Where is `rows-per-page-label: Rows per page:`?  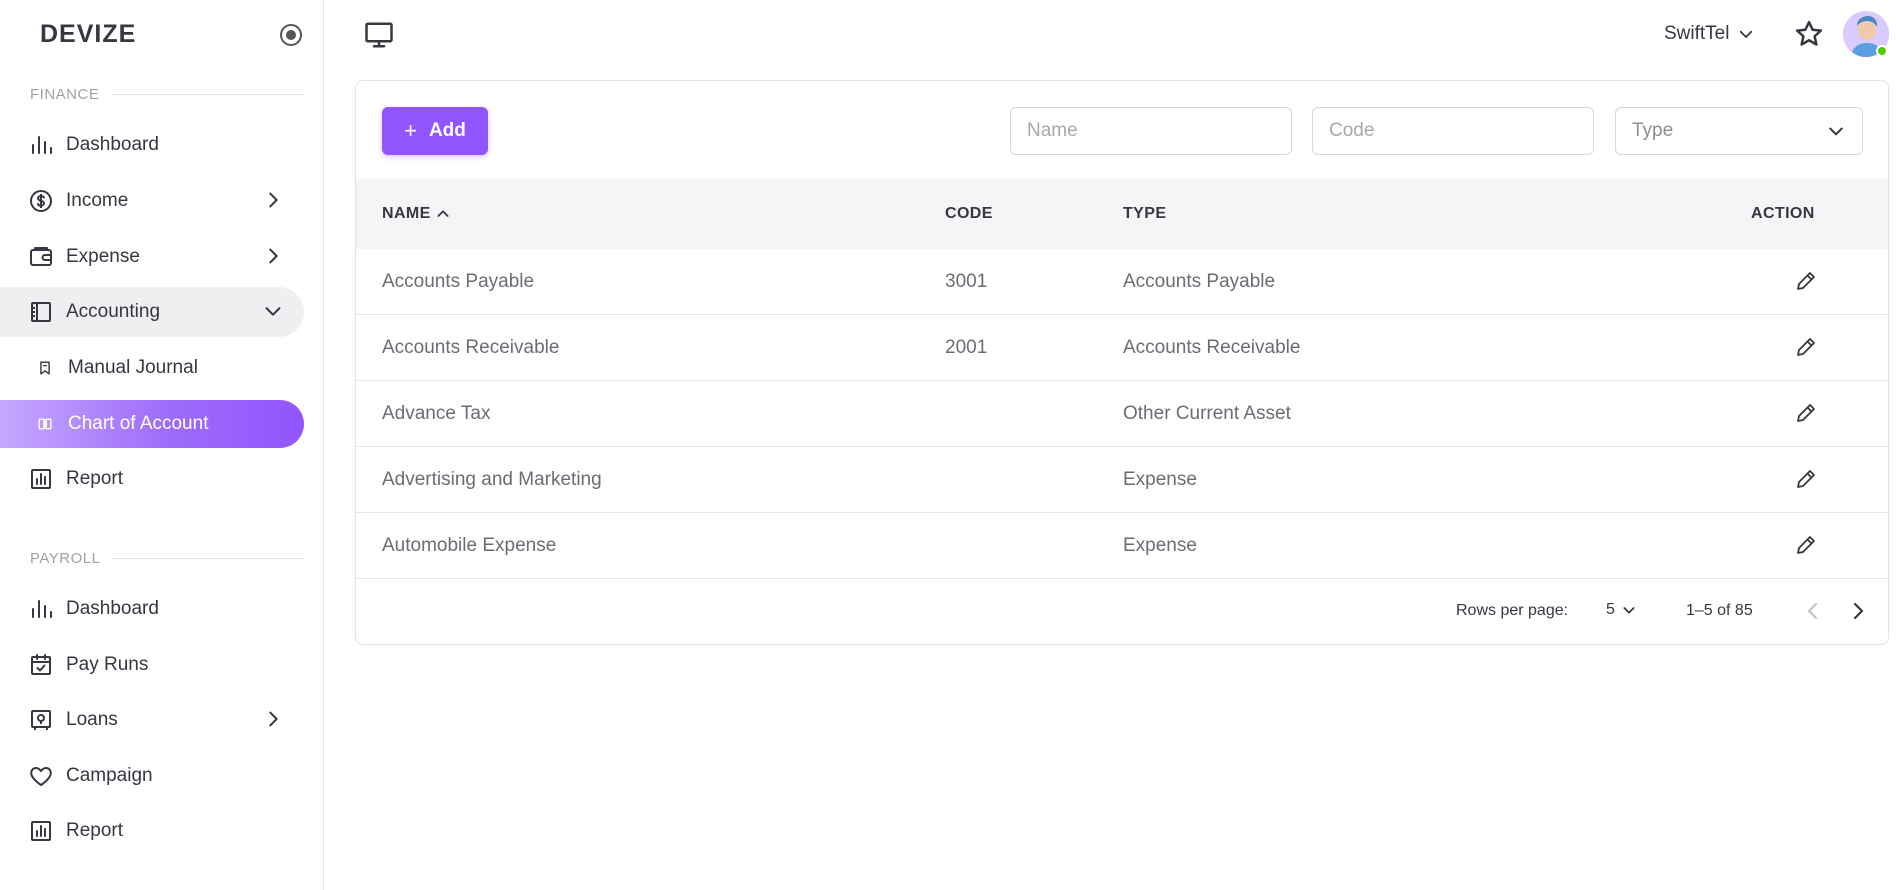 rows-per-page-label: Rows per page: is located at coordinates (1512, 610).